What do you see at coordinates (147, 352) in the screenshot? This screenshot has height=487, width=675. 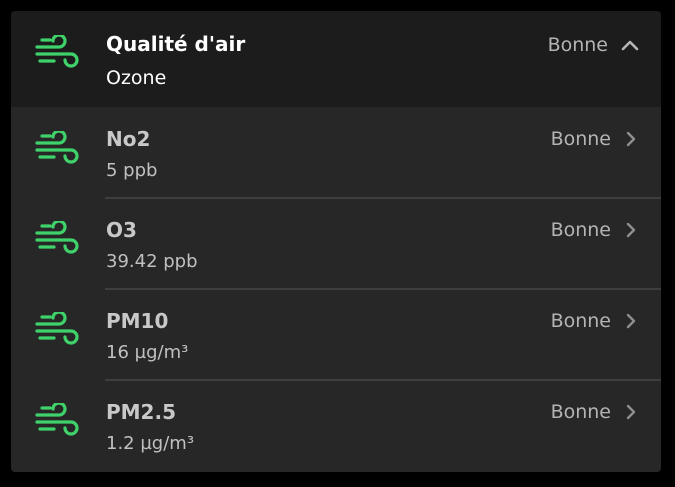 I see `item-value: 16 µg/m³` at bounding box center [147, 352].